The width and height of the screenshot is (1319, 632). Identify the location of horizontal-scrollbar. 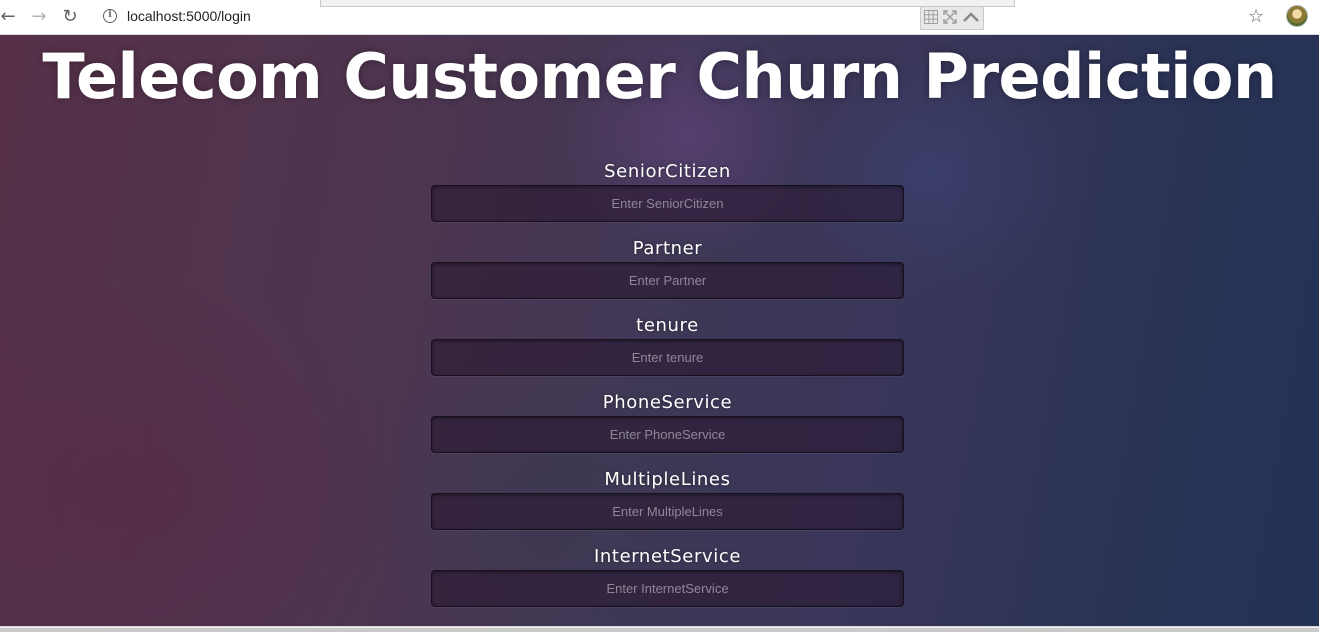
(659, 629).